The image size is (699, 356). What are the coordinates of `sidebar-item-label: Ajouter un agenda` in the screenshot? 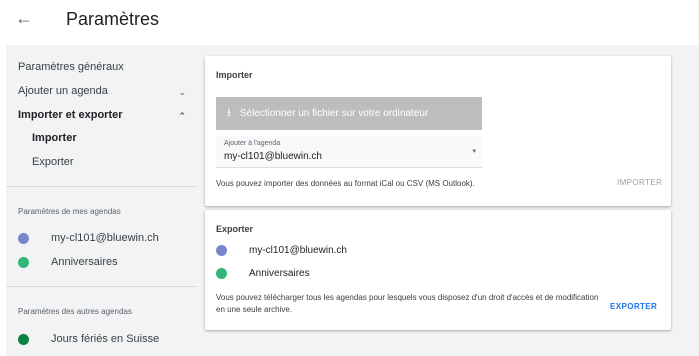 It's located at (63, 91).